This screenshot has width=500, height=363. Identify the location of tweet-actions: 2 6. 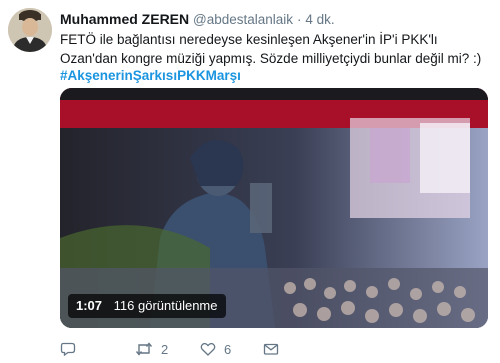
(275, 349).